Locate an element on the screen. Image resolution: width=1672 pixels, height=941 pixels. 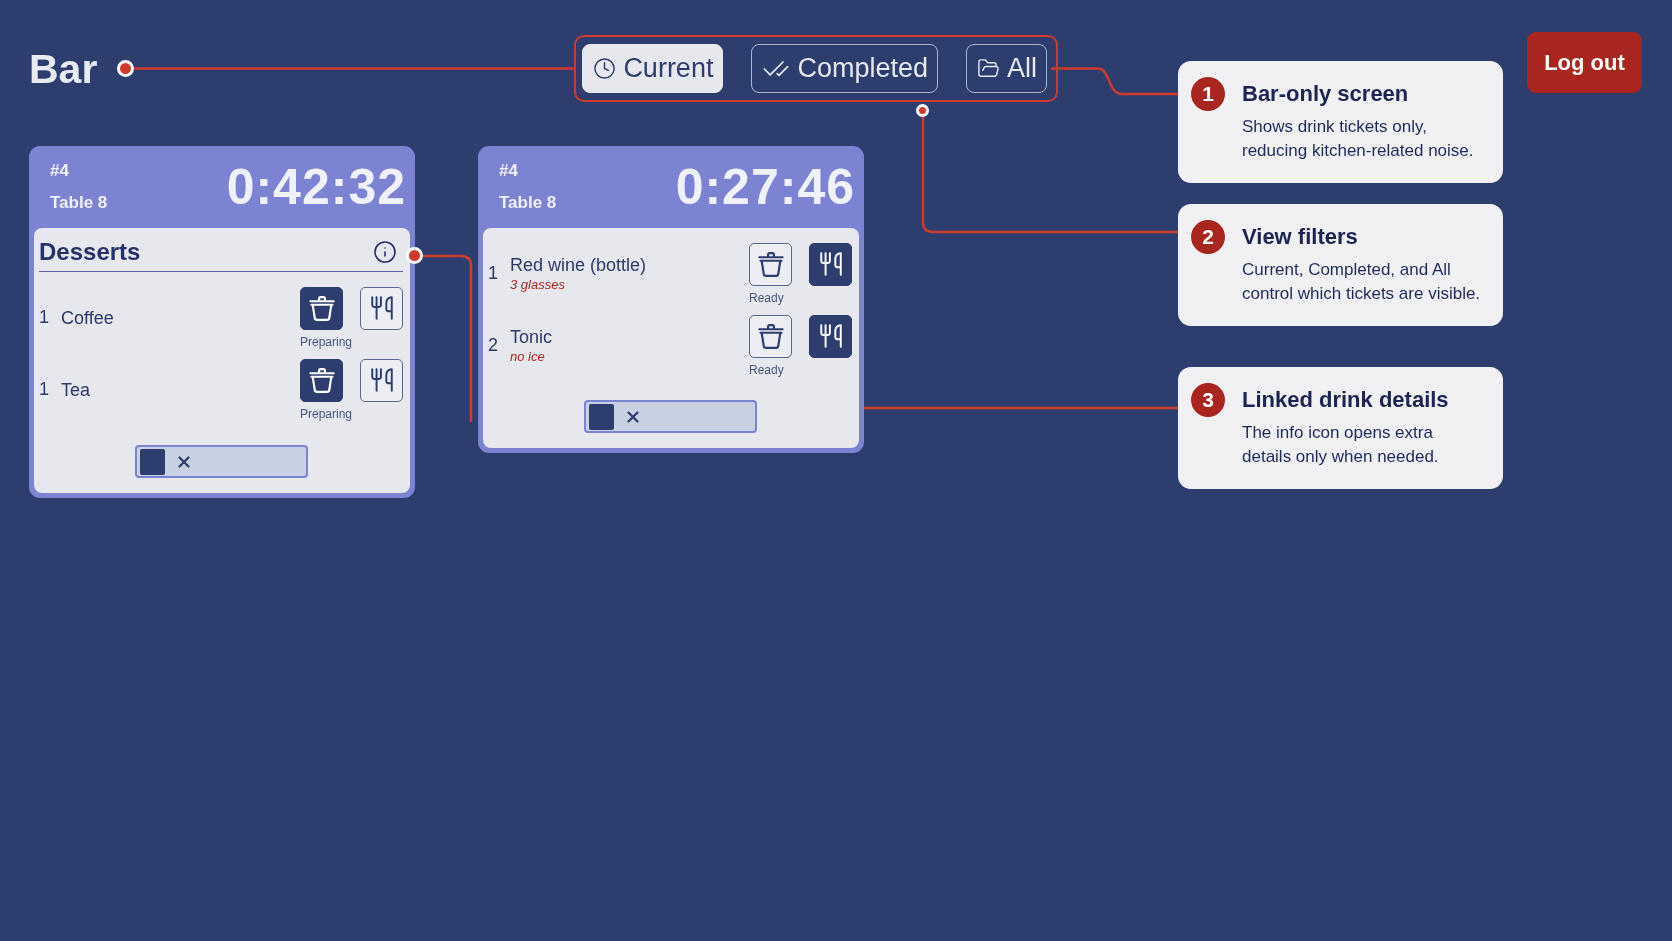
clock-icon is located at coordinates (605, 68).